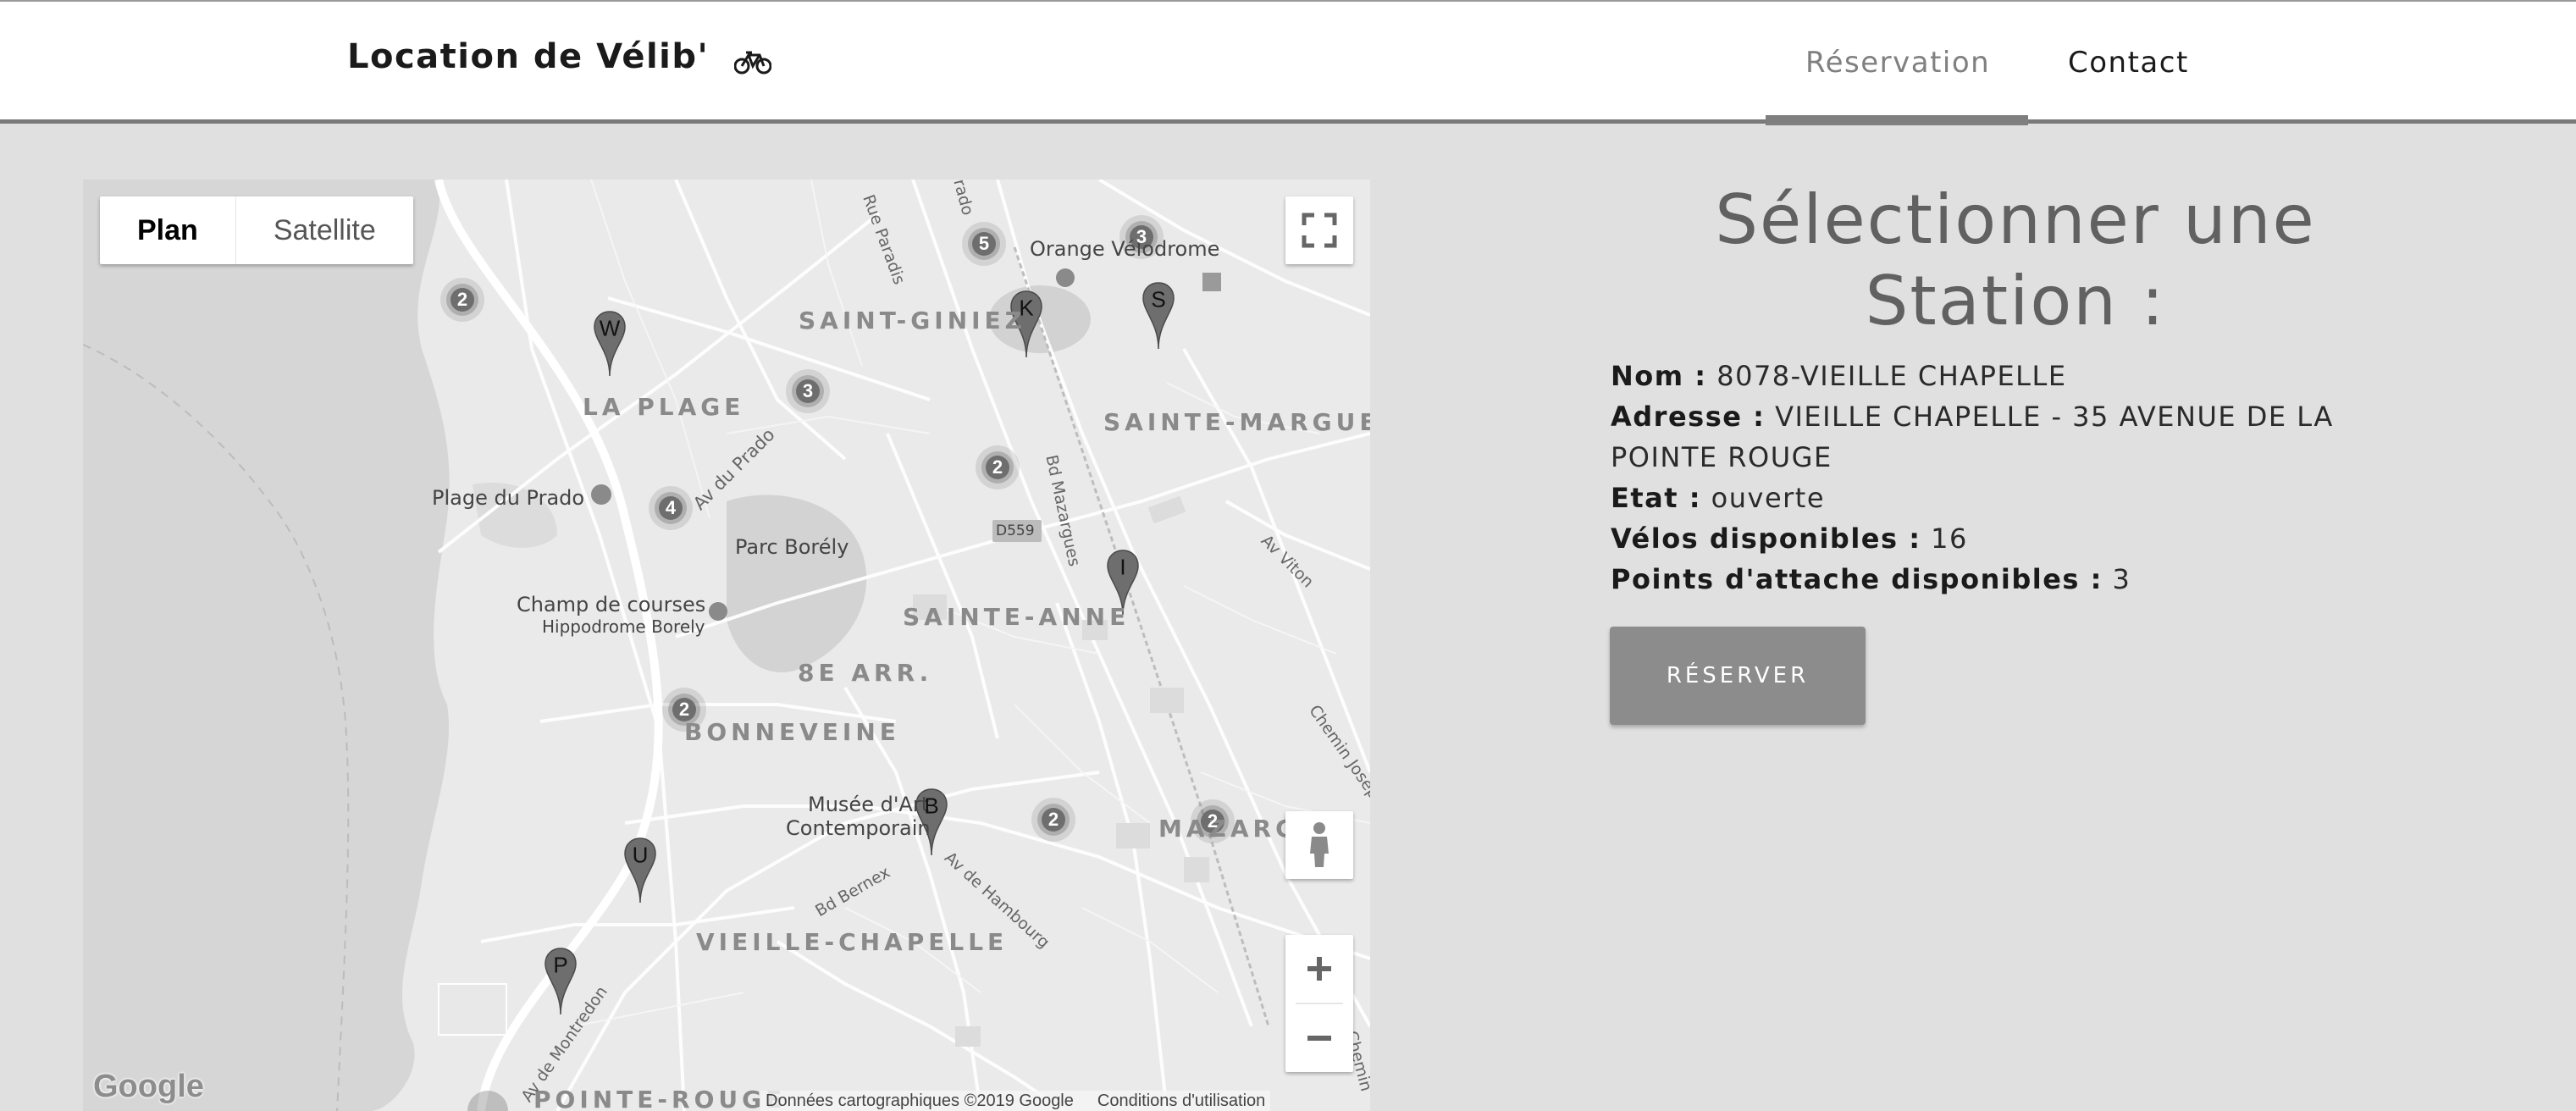 The image size is (2576, 1111). Describe the element at coordinates (1026, 309) in the screenshot. I see `station-marker: K` at that location.